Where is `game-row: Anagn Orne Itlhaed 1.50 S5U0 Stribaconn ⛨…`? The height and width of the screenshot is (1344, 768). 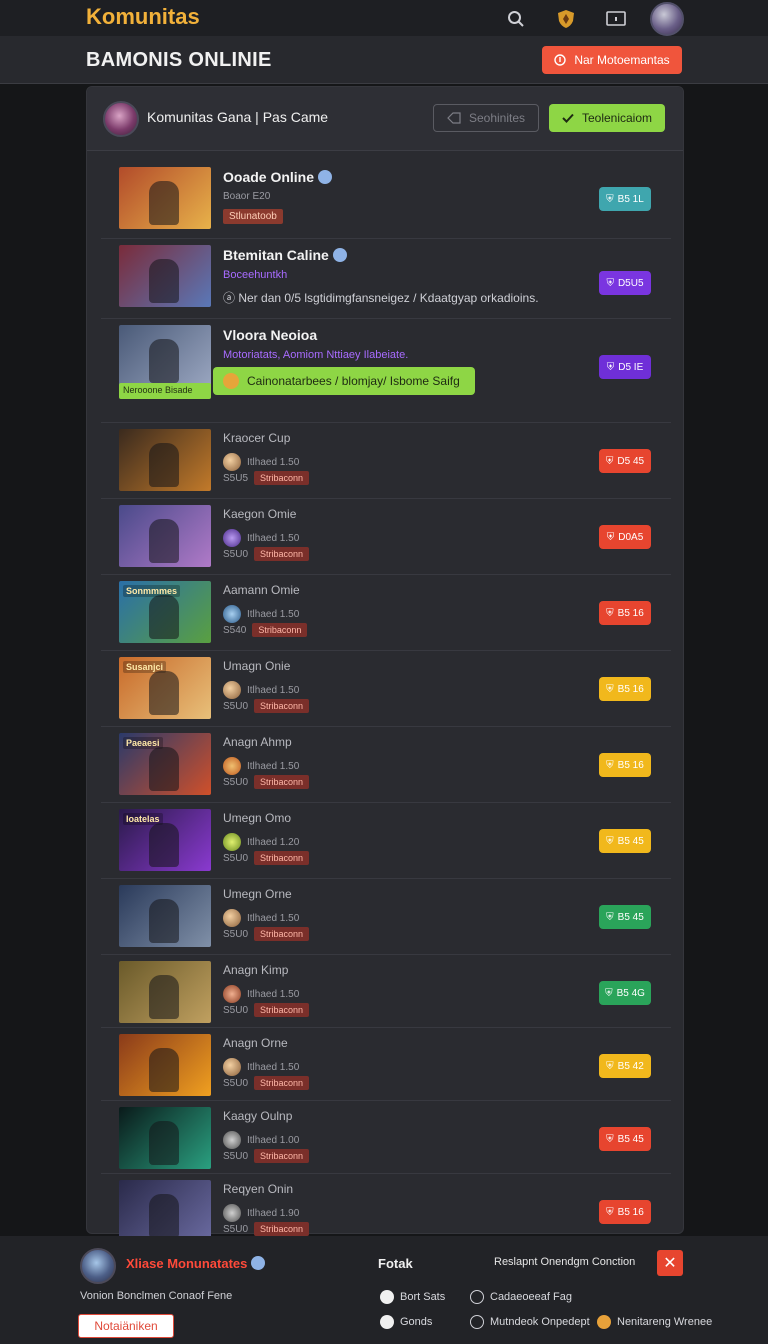
game-row: Anagn Orne Itlhaed 1.50 S5U0 Stribaconn ⛨… is located at coordinates (386, 1064).